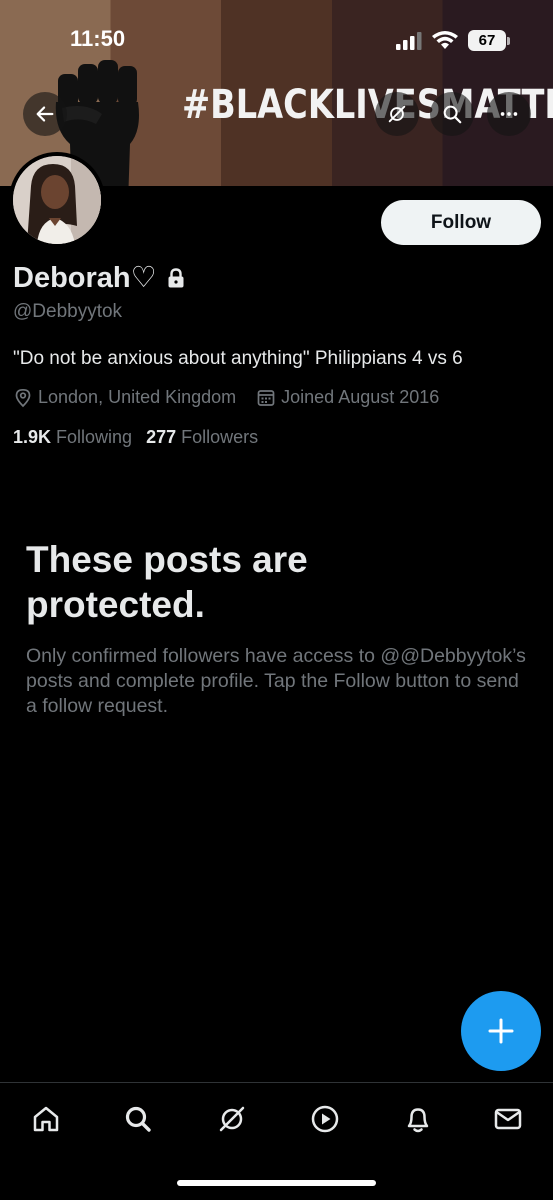 Image resolution: width=553 pixels, height=1200 pixels. I want to click on battery-indicator: 67, so click(487, 40).